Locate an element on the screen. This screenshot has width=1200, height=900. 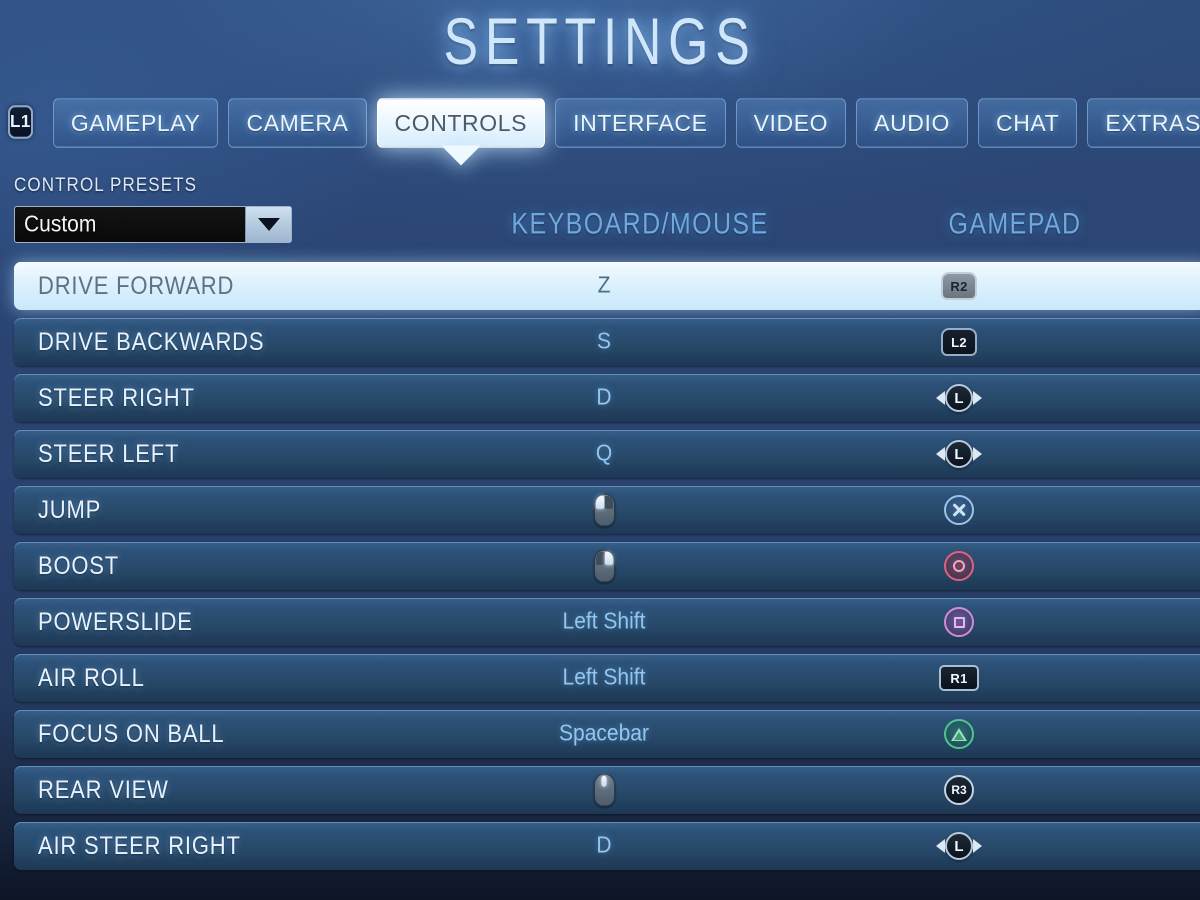
tab-chat: CHAT is located at coordinates (1028, 123).